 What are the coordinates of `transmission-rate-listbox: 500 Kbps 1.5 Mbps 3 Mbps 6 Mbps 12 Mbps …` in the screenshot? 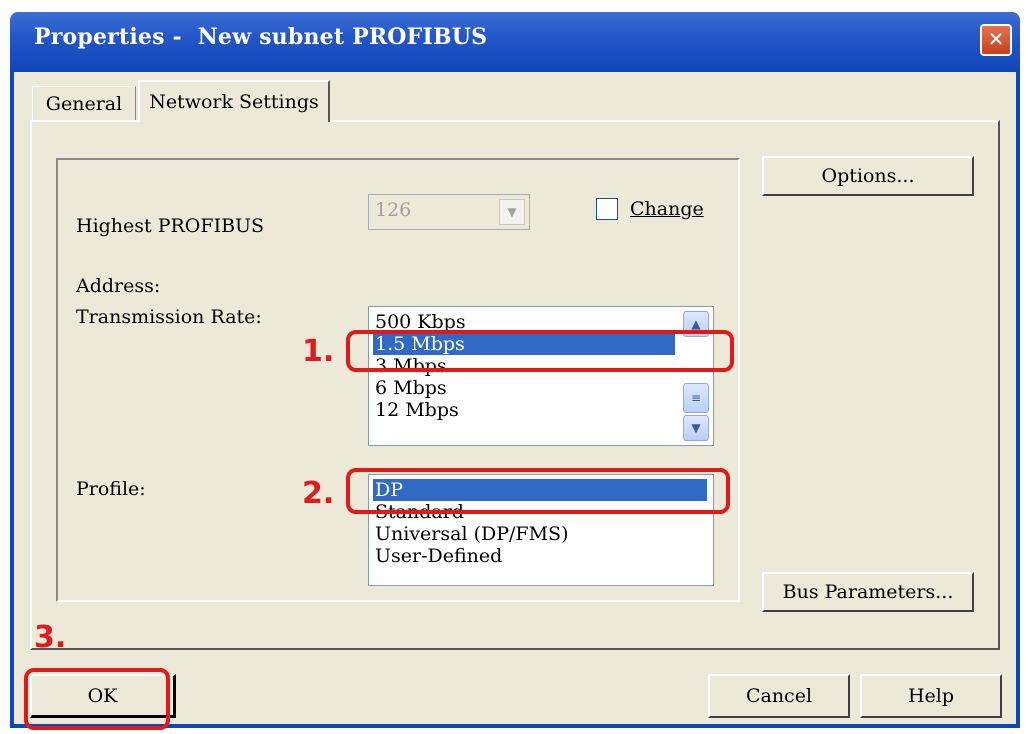 It's located at (541, 376).